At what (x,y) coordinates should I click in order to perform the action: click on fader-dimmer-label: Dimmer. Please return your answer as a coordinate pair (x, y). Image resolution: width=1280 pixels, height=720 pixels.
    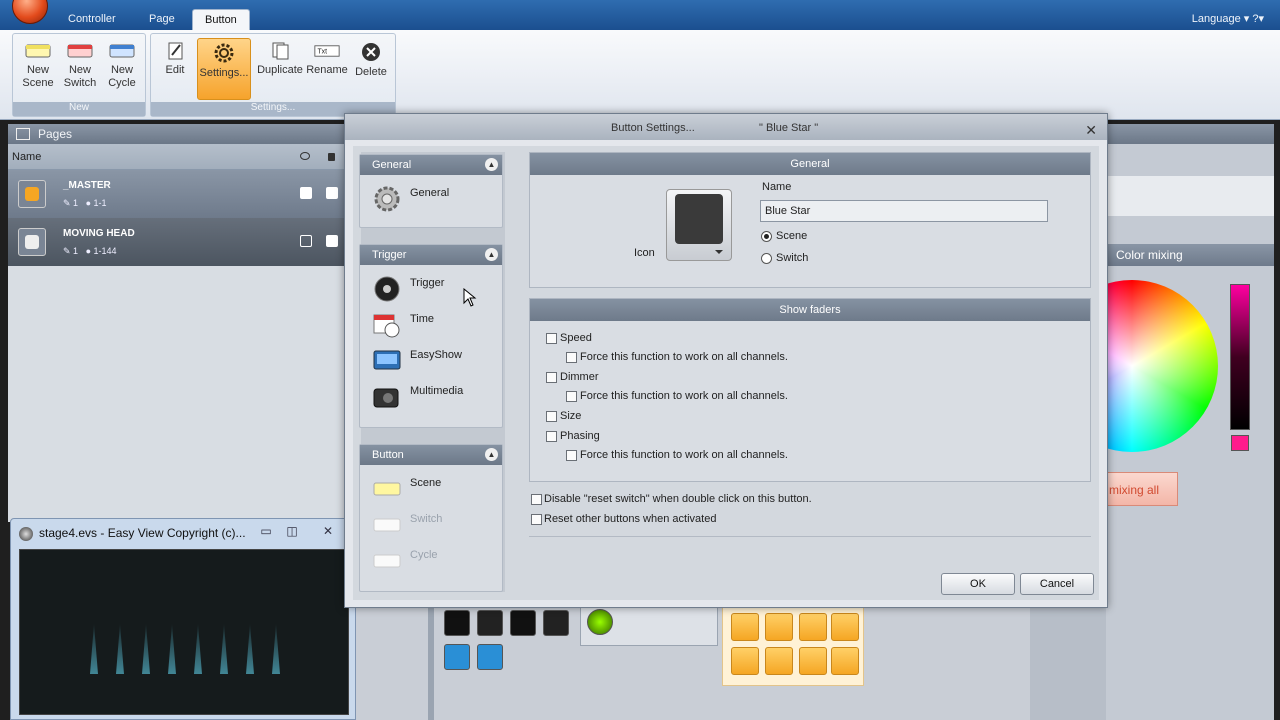
    Looking at the image, I should click on (579, 377).